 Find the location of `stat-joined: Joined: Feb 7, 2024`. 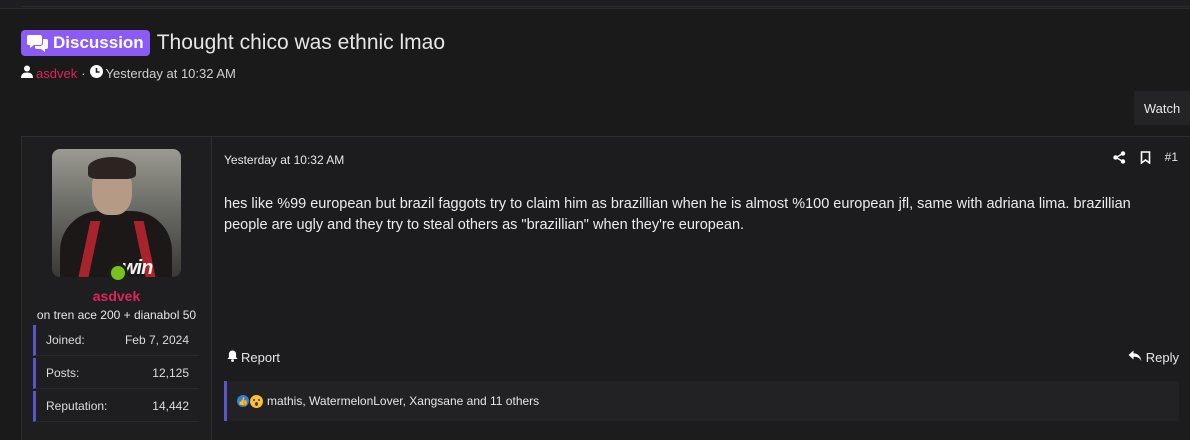

stat-joined: Joined: Feb 7, 2024 is located at coordinates (116, 340).